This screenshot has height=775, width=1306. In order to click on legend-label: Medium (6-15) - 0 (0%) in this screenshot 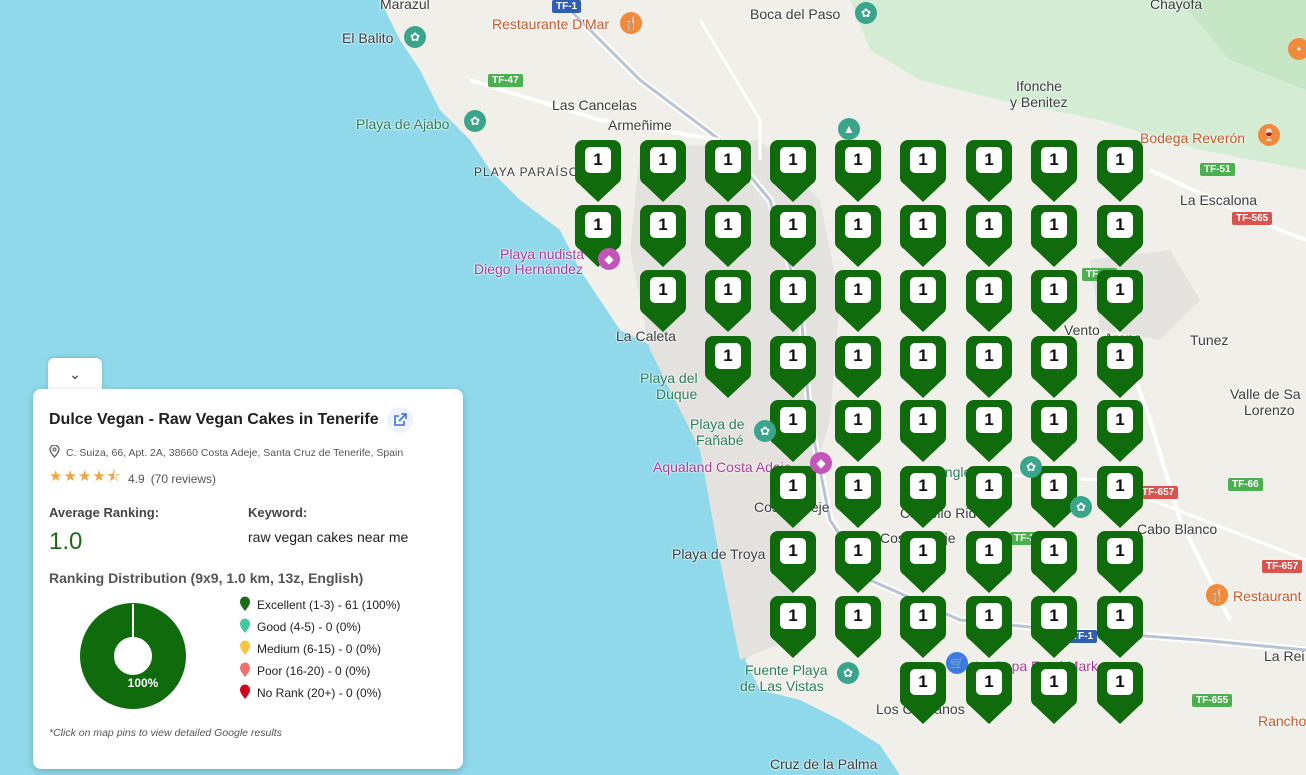, I will do `click(319, 649)`.